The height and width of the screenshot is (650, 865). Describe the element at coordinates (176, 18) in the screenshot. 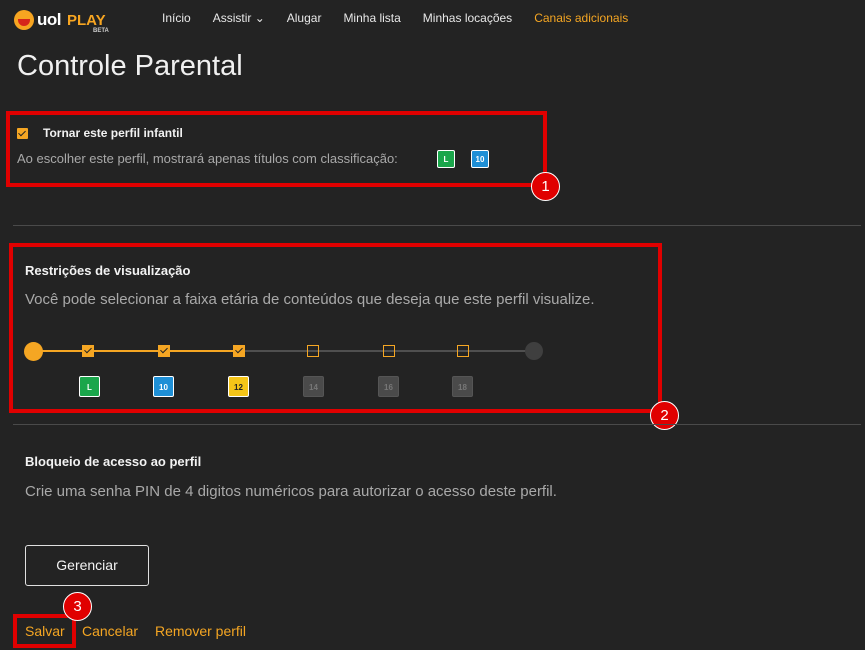

I see `nav-inicio: Início` at that location.